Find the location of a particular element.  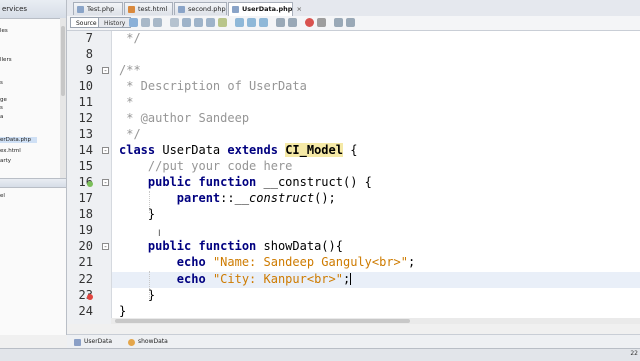

line-number: 18 is located at coordinates (85, 214).